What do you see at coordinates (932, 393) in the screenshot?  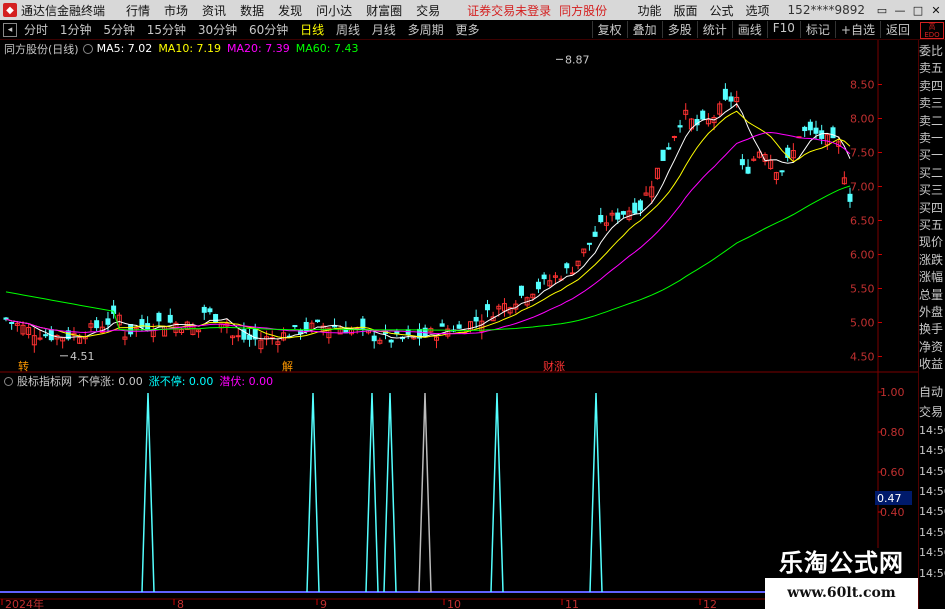 I see `auto-trade-label: 自动` at bounding box center [932, 393].